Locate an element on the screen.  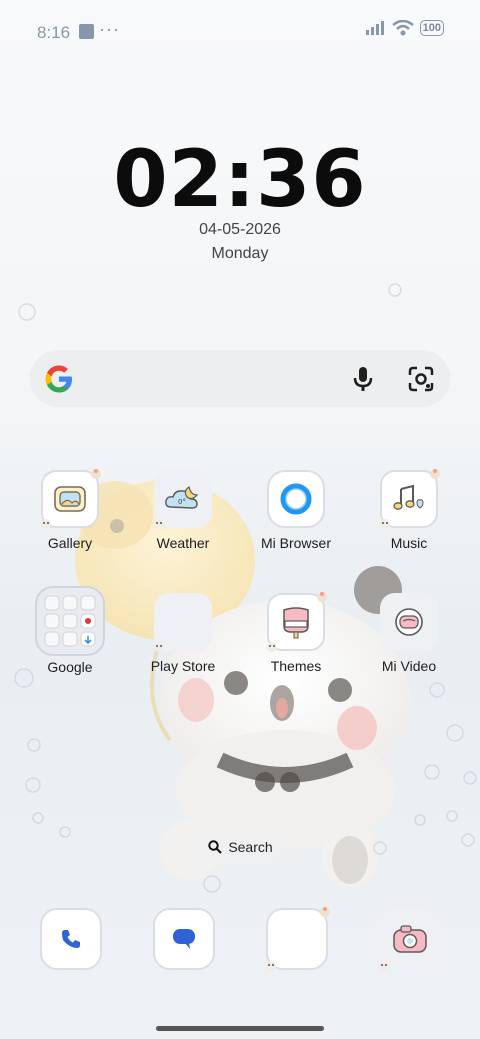
google-g-icon is located at coordinates (58, 379).